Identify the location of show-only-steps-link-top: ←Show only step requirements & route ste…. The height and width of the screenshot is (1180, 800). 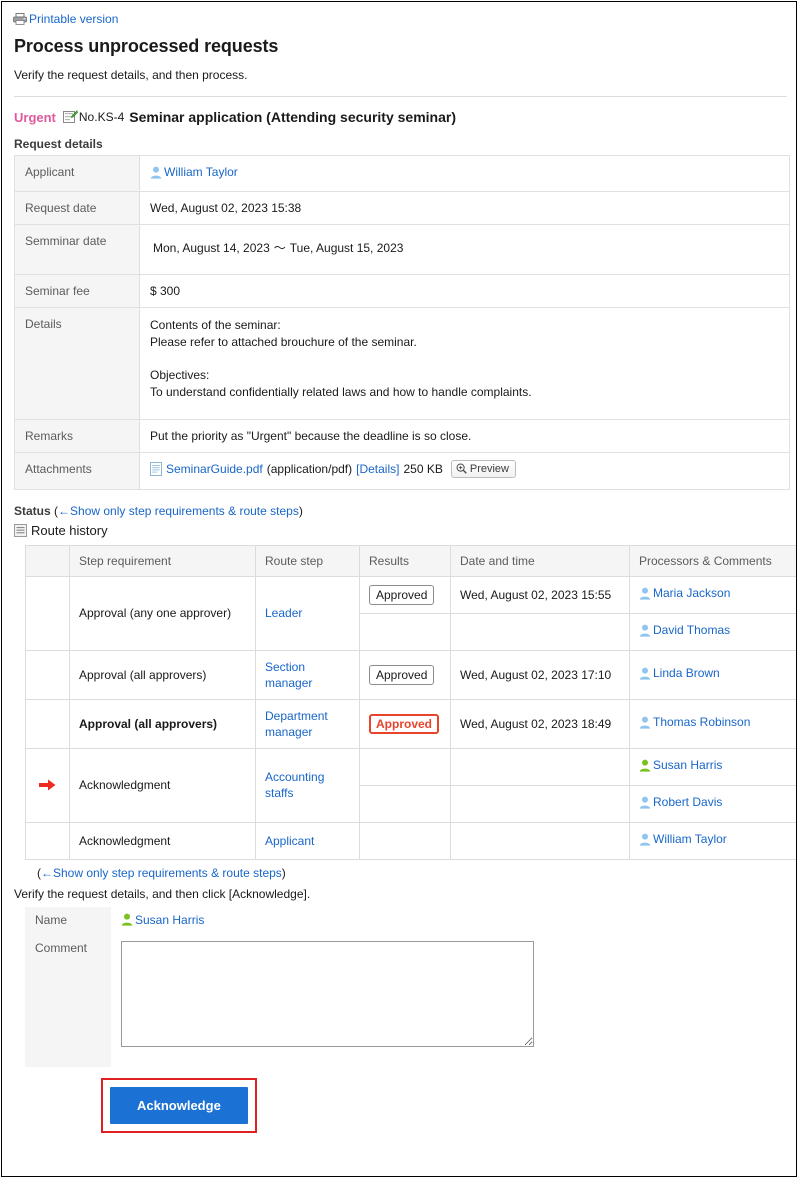
(178, 511).